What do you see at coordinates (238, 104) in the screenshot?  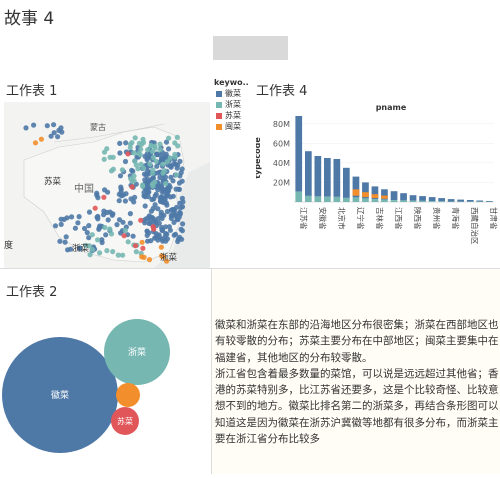 I see `legend-item-zhe: 浙菜` at bounding box center [238, 104].